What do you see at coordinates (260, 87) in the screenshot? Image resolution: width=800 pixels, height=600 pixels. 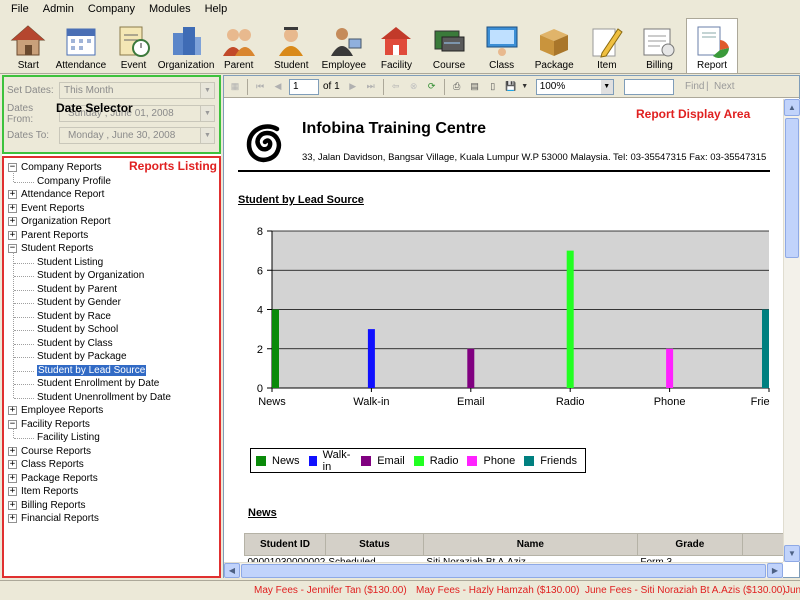 I see `first-page-icon: ⏮` at bounding box center [260, 87].